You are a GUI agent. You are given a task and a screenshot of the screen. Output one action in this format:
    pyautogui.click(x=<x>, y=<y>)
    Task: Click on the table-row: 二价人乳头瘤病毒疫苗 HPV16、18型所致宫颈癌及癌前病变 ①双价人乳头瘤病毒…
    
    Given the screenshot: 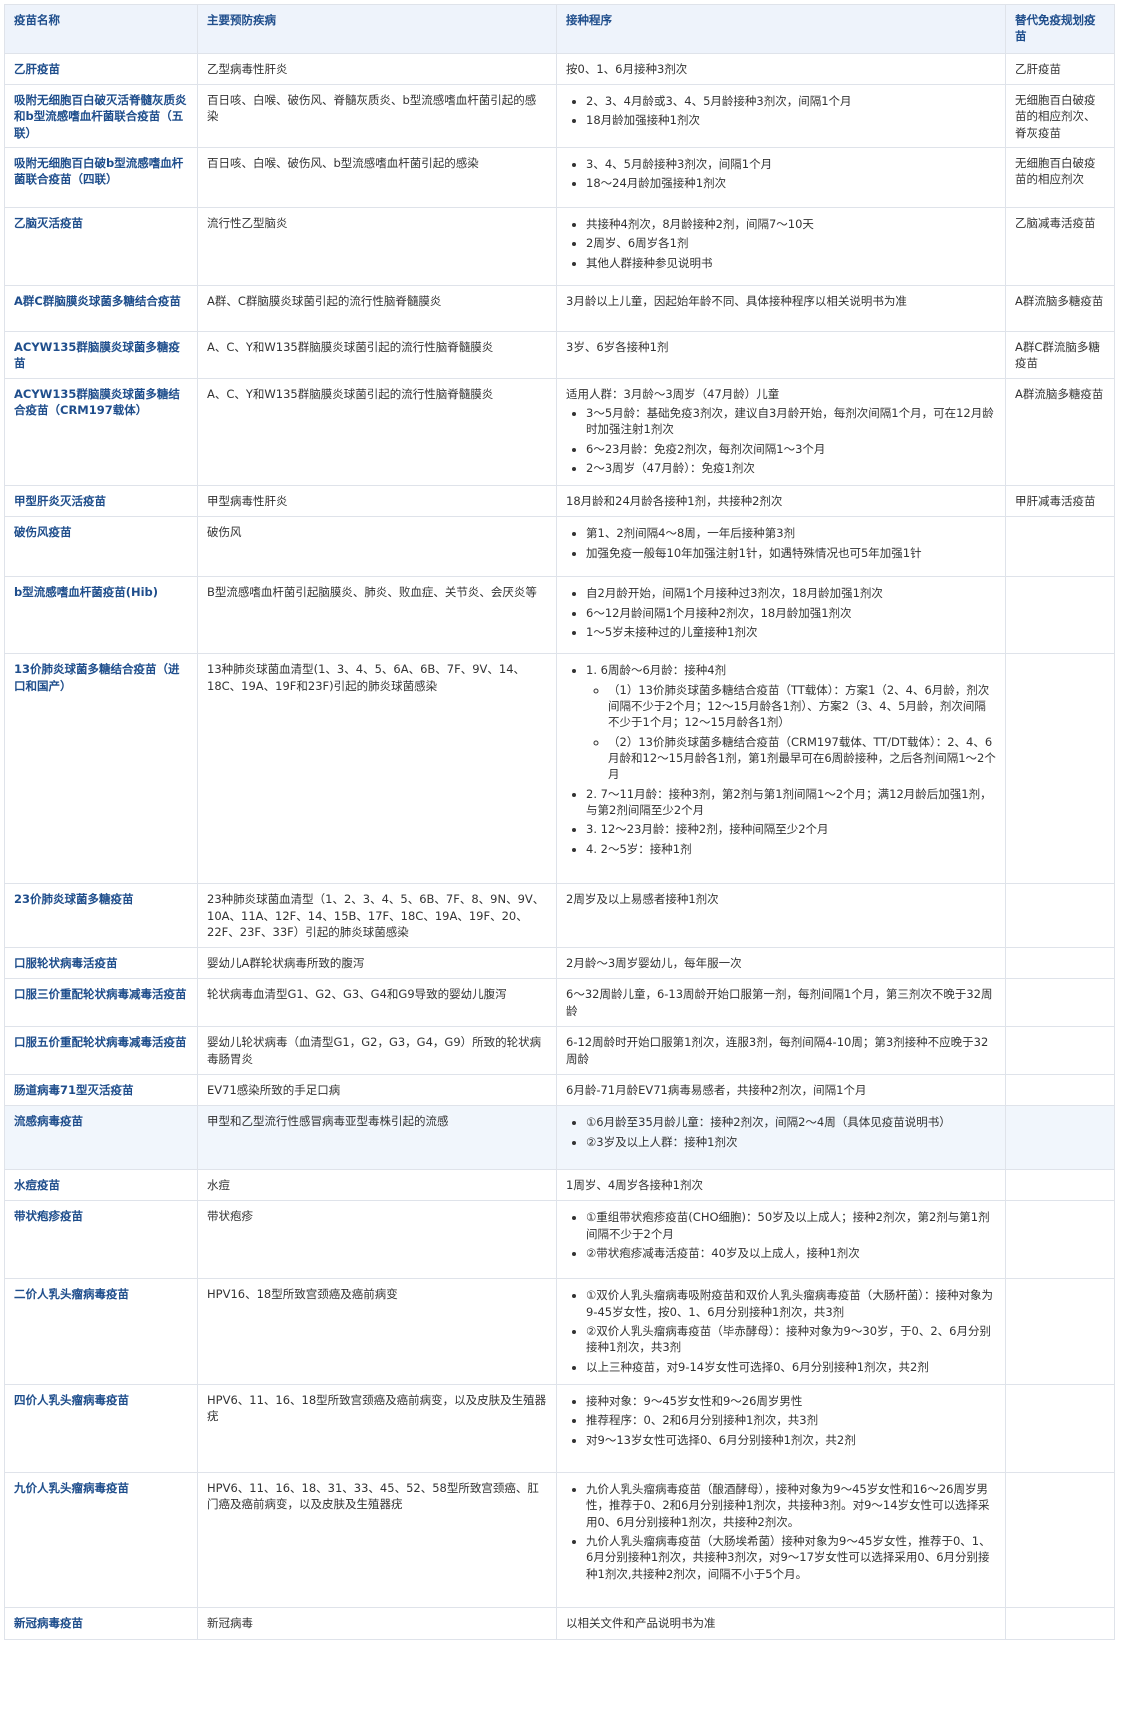 What is the action you would take?
    pyautogui.click(x=559, y=1331)
    